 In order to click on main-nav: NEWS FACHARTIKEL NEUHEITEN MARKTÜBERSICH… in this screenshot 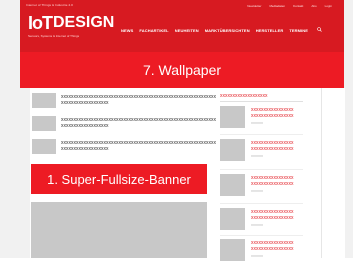, I will do `click(214, 30)`.